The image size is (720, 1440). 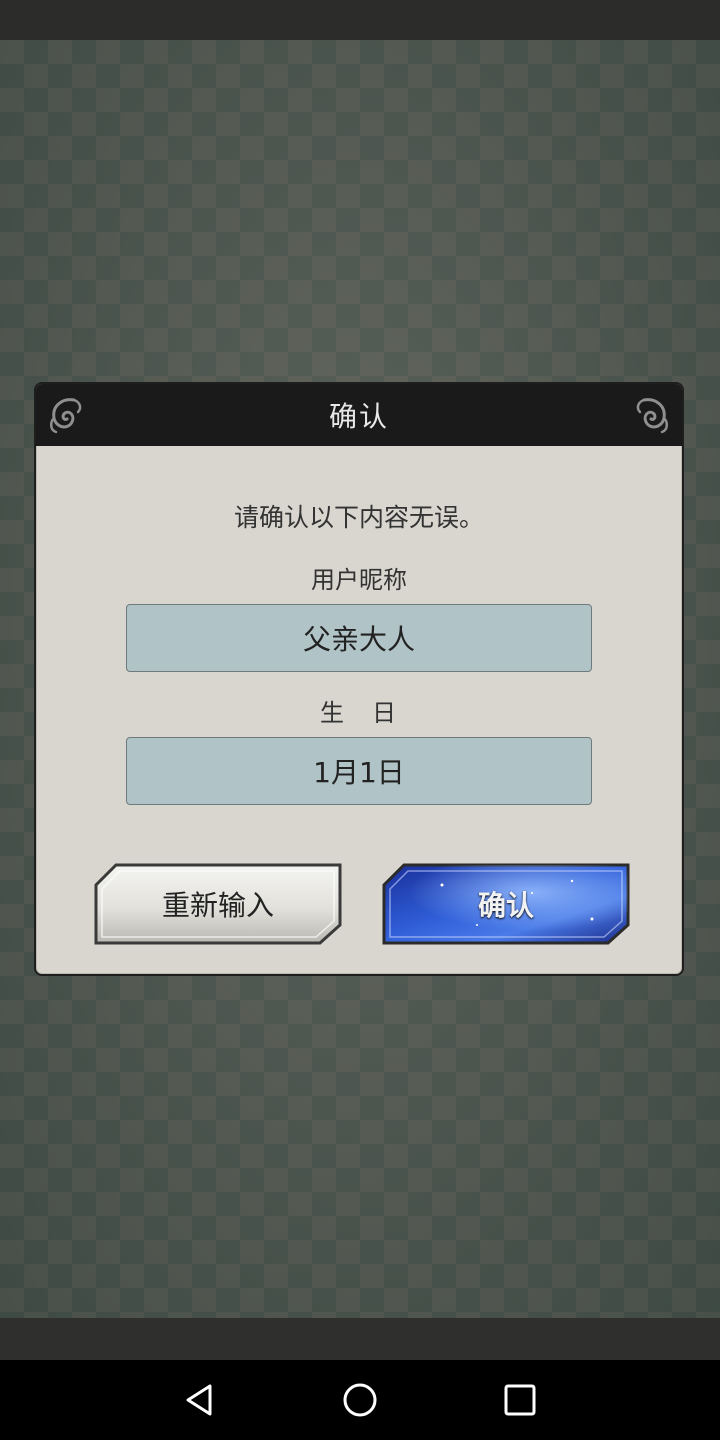 I want to click on ornament-left-icon, so click(x=66, y=416).